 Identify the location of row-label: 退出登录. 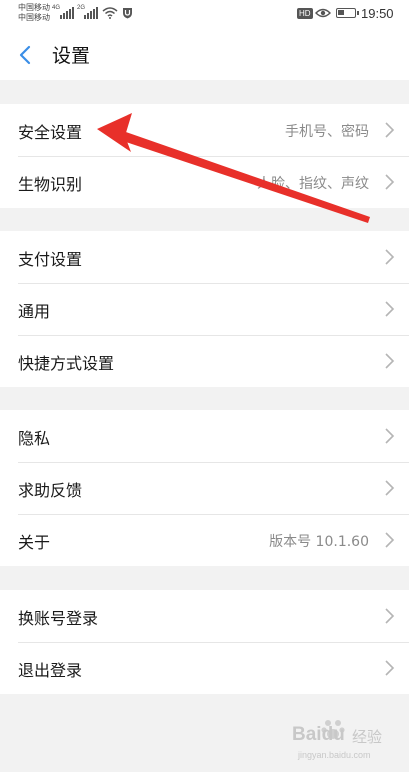
(50, 670).